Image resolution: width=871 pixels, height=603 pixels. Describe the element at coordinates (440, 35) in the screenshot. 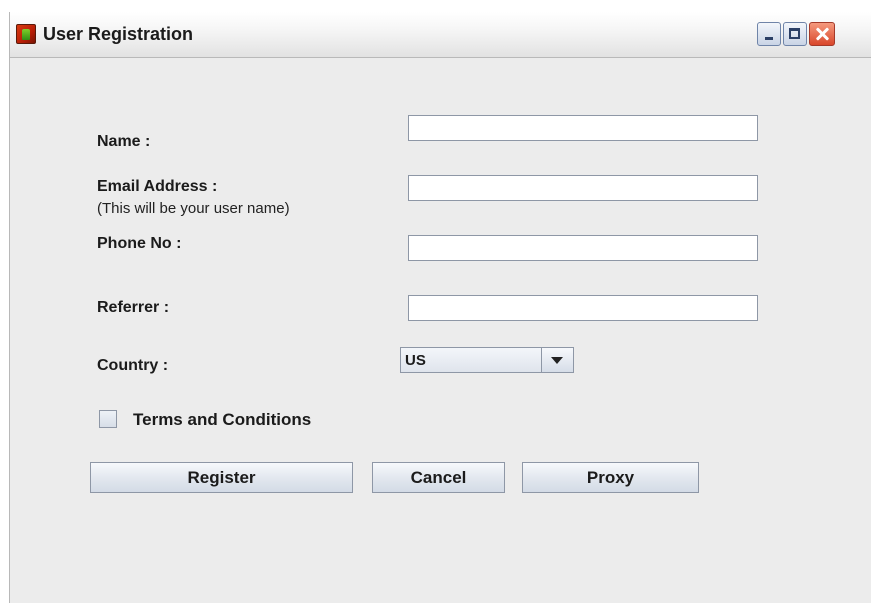

I see `title-bar: User Registration` at that location.